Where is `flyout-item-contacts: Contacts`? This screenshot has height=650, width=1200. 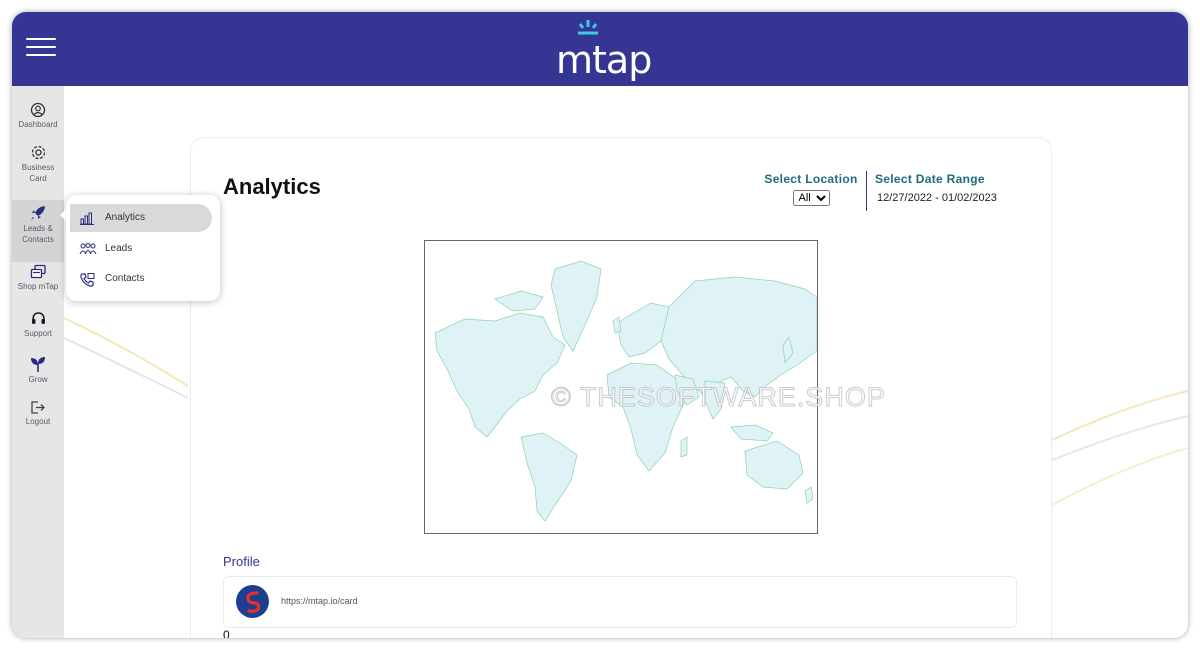
flyout-item-contacts: Contacts is located at coordinates (141, 279).